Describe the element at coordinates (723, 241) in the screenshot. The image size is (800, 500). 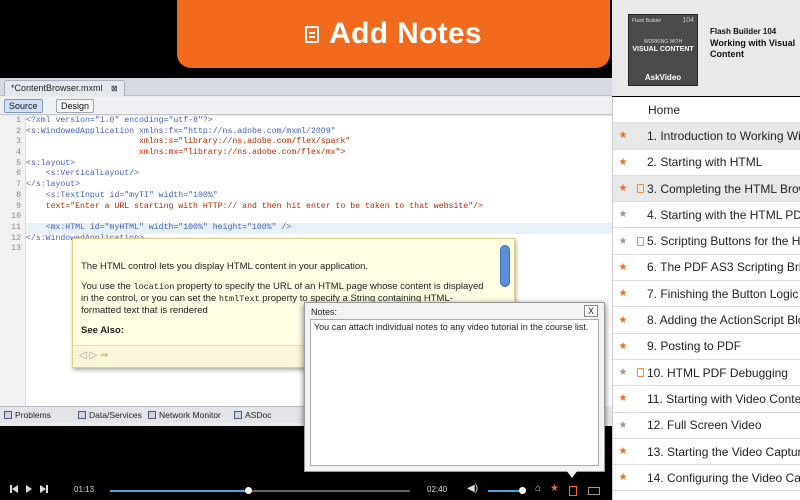
I see `lesson-label: 5. Scripting Buttons for the HTML` at that location.